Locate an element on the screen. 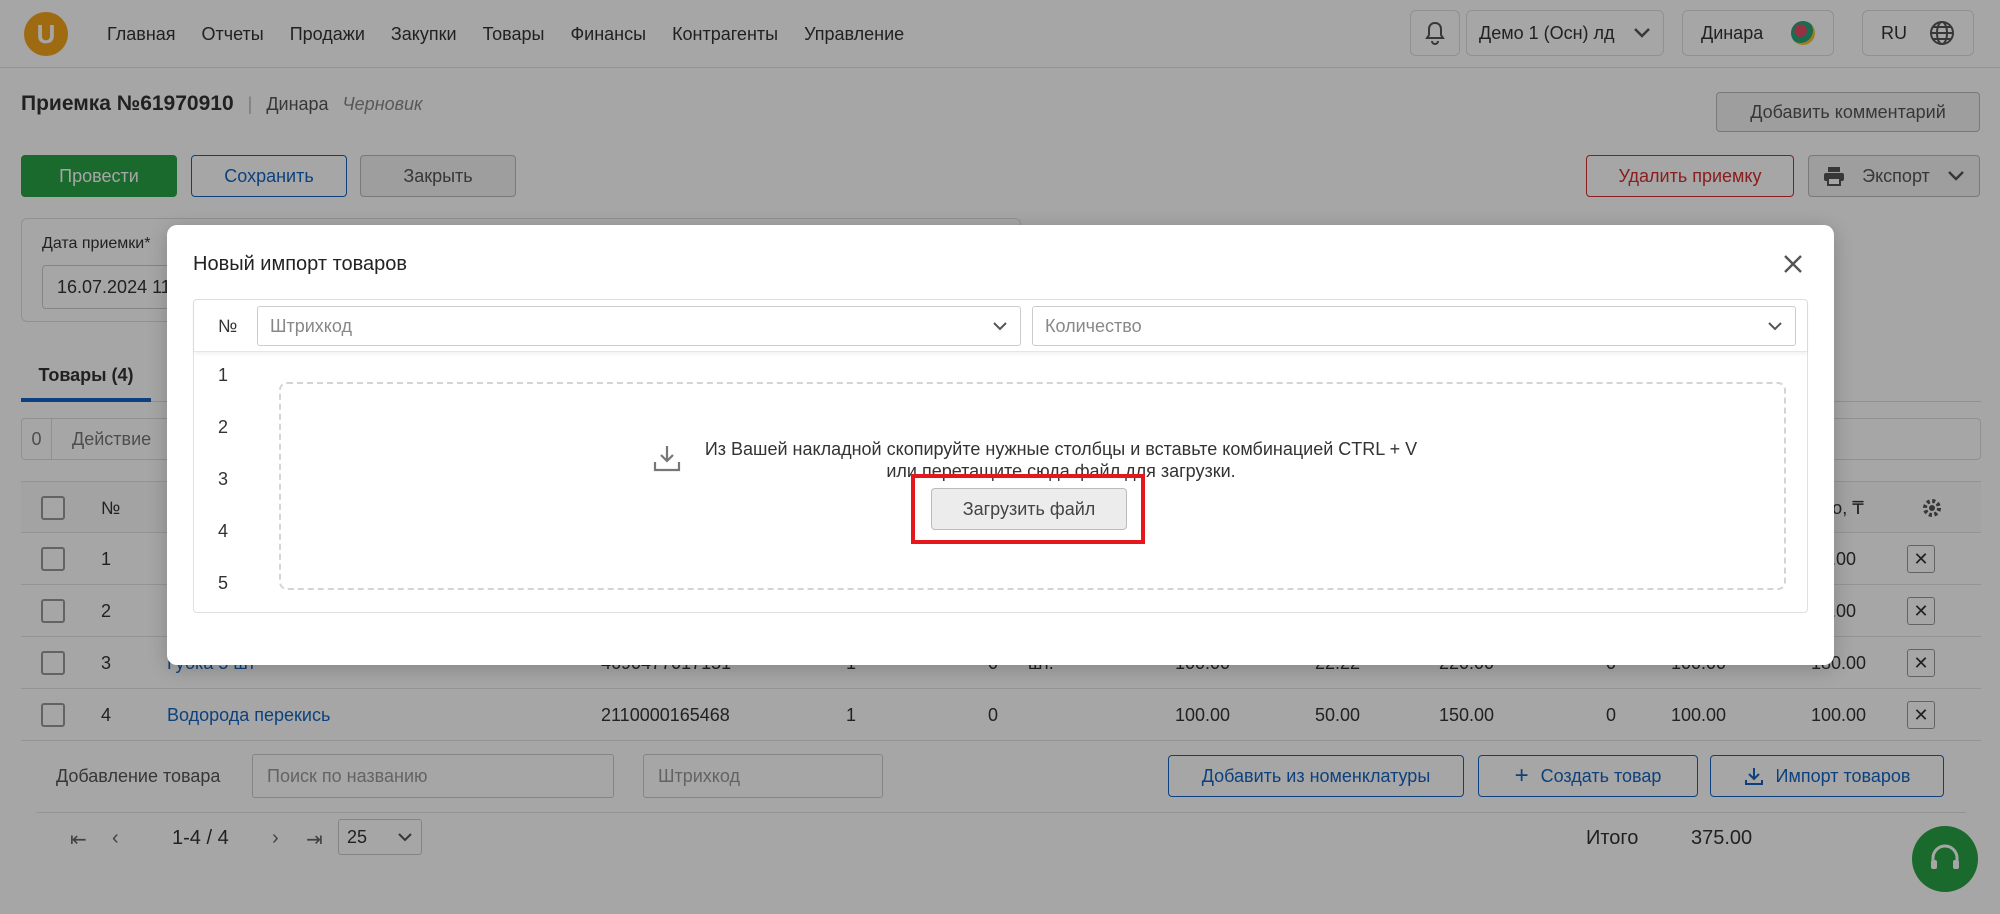 The width and height of the screenshot is (2000, 914). import-row-number: 4 is located at coordinates (223, 531).